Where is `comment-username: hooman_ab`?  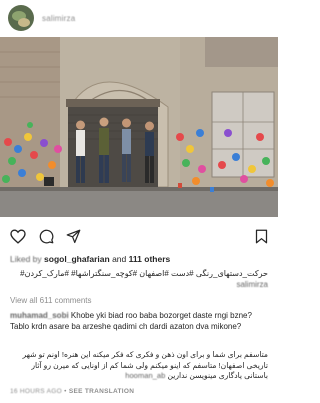
comment-username: hooman_ab is located at coordinates (145, 375).